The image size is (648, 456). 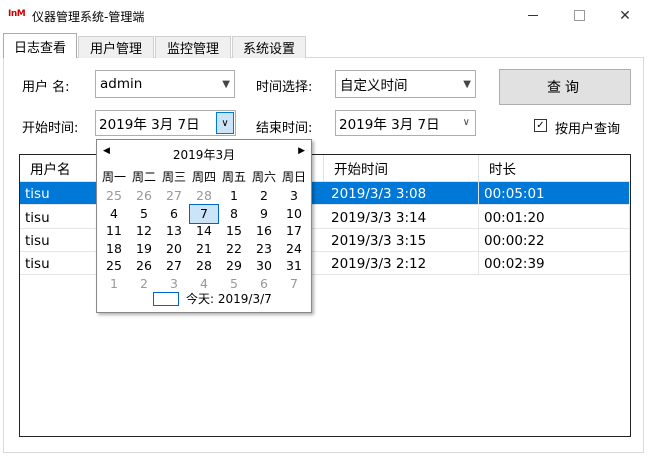 I want to click on calendar-weekday-header: 周一, so click(x=113, y=177).